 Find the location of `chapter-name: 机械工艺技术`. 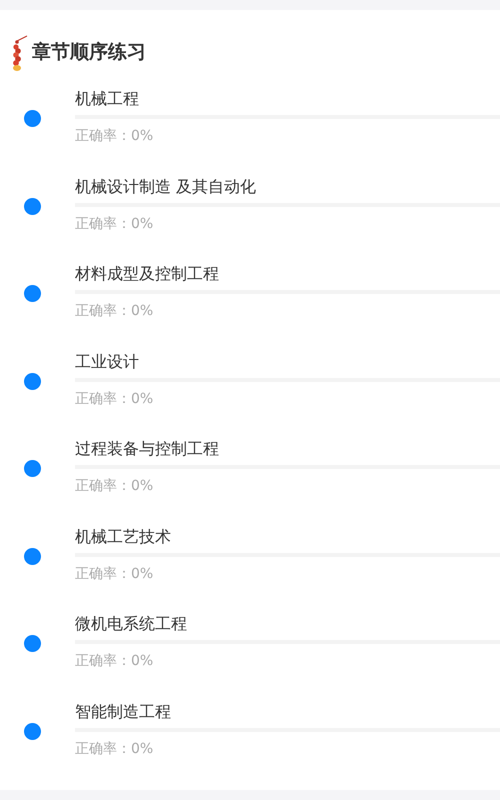

chapter-name: 机械工艺技术 is located at coordinates (123, 537).